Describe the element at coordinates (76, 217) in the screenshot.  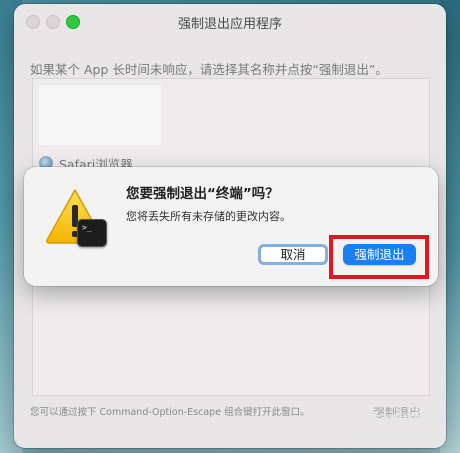
I see `warning-icon: >_` at that location.